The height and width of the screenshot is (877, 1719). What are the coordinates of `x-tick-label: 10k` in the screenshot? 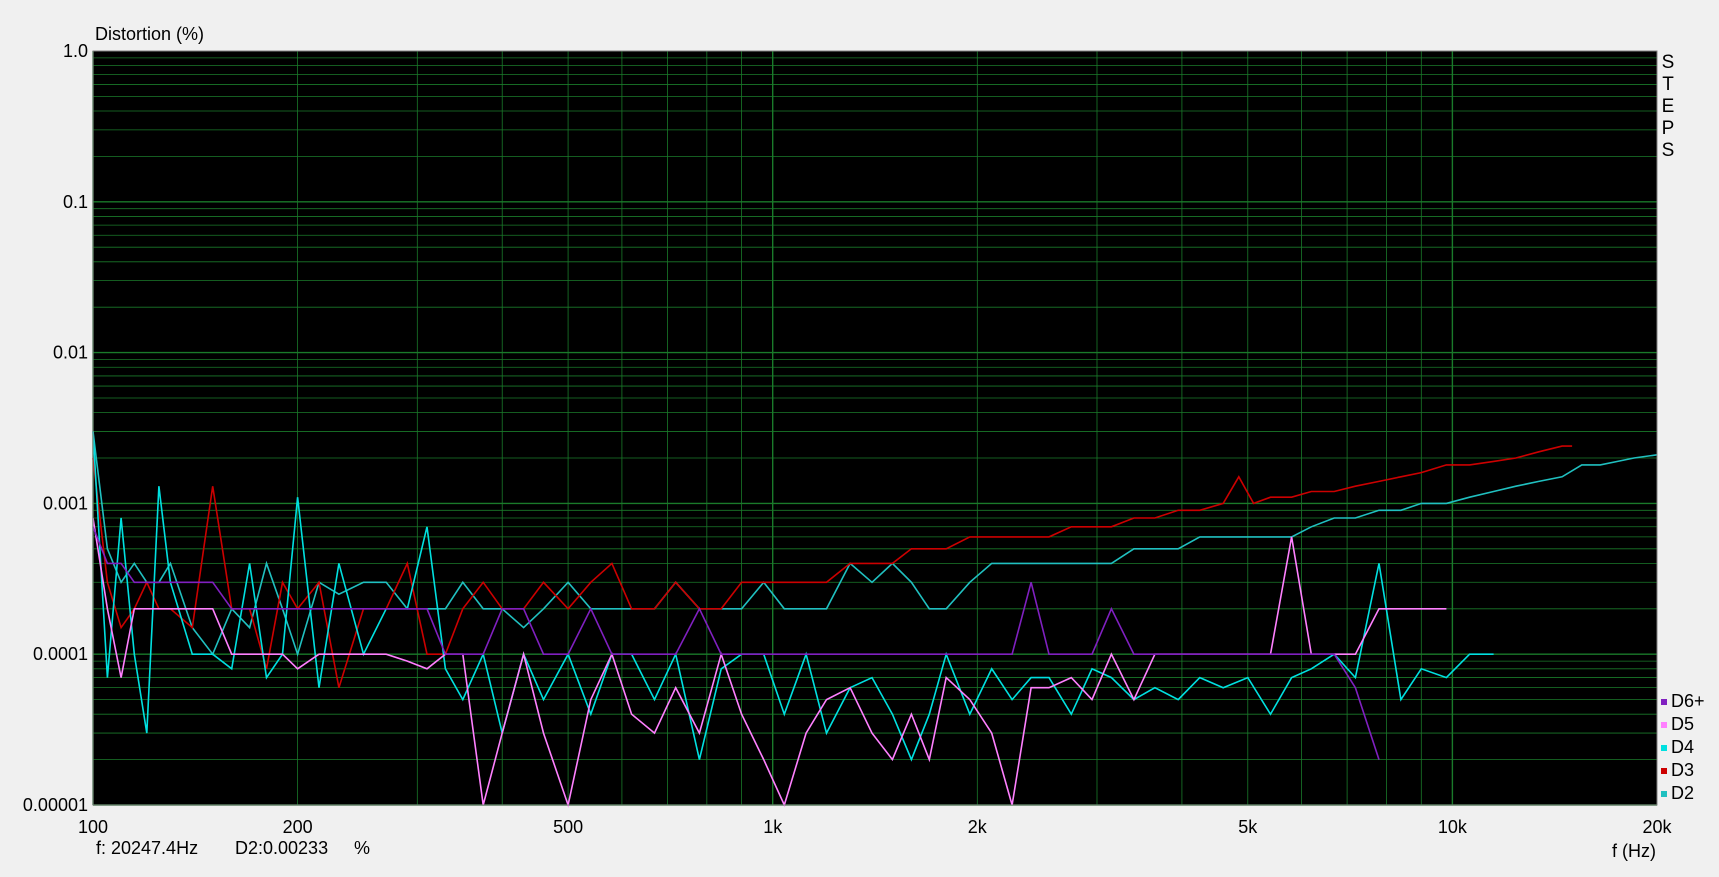 It's located at (1453, 827).